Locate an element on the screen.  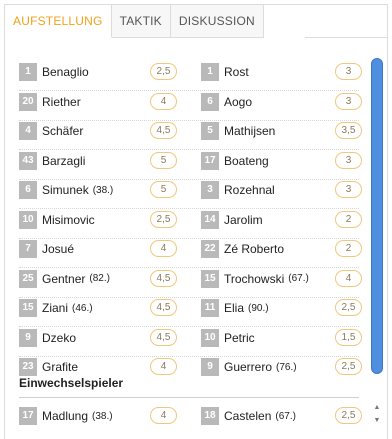
player-name: Ziani is located at coordinates (55, 308).